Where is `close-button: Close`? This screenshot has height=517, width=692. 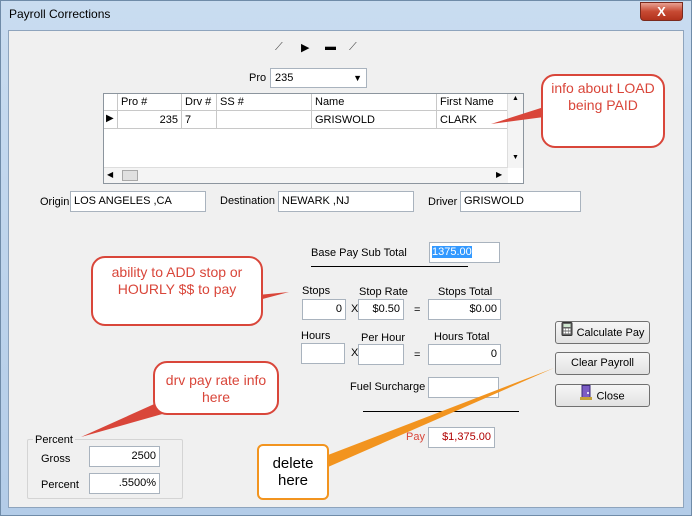 close-button: Close is located at coordinates (602, 395).